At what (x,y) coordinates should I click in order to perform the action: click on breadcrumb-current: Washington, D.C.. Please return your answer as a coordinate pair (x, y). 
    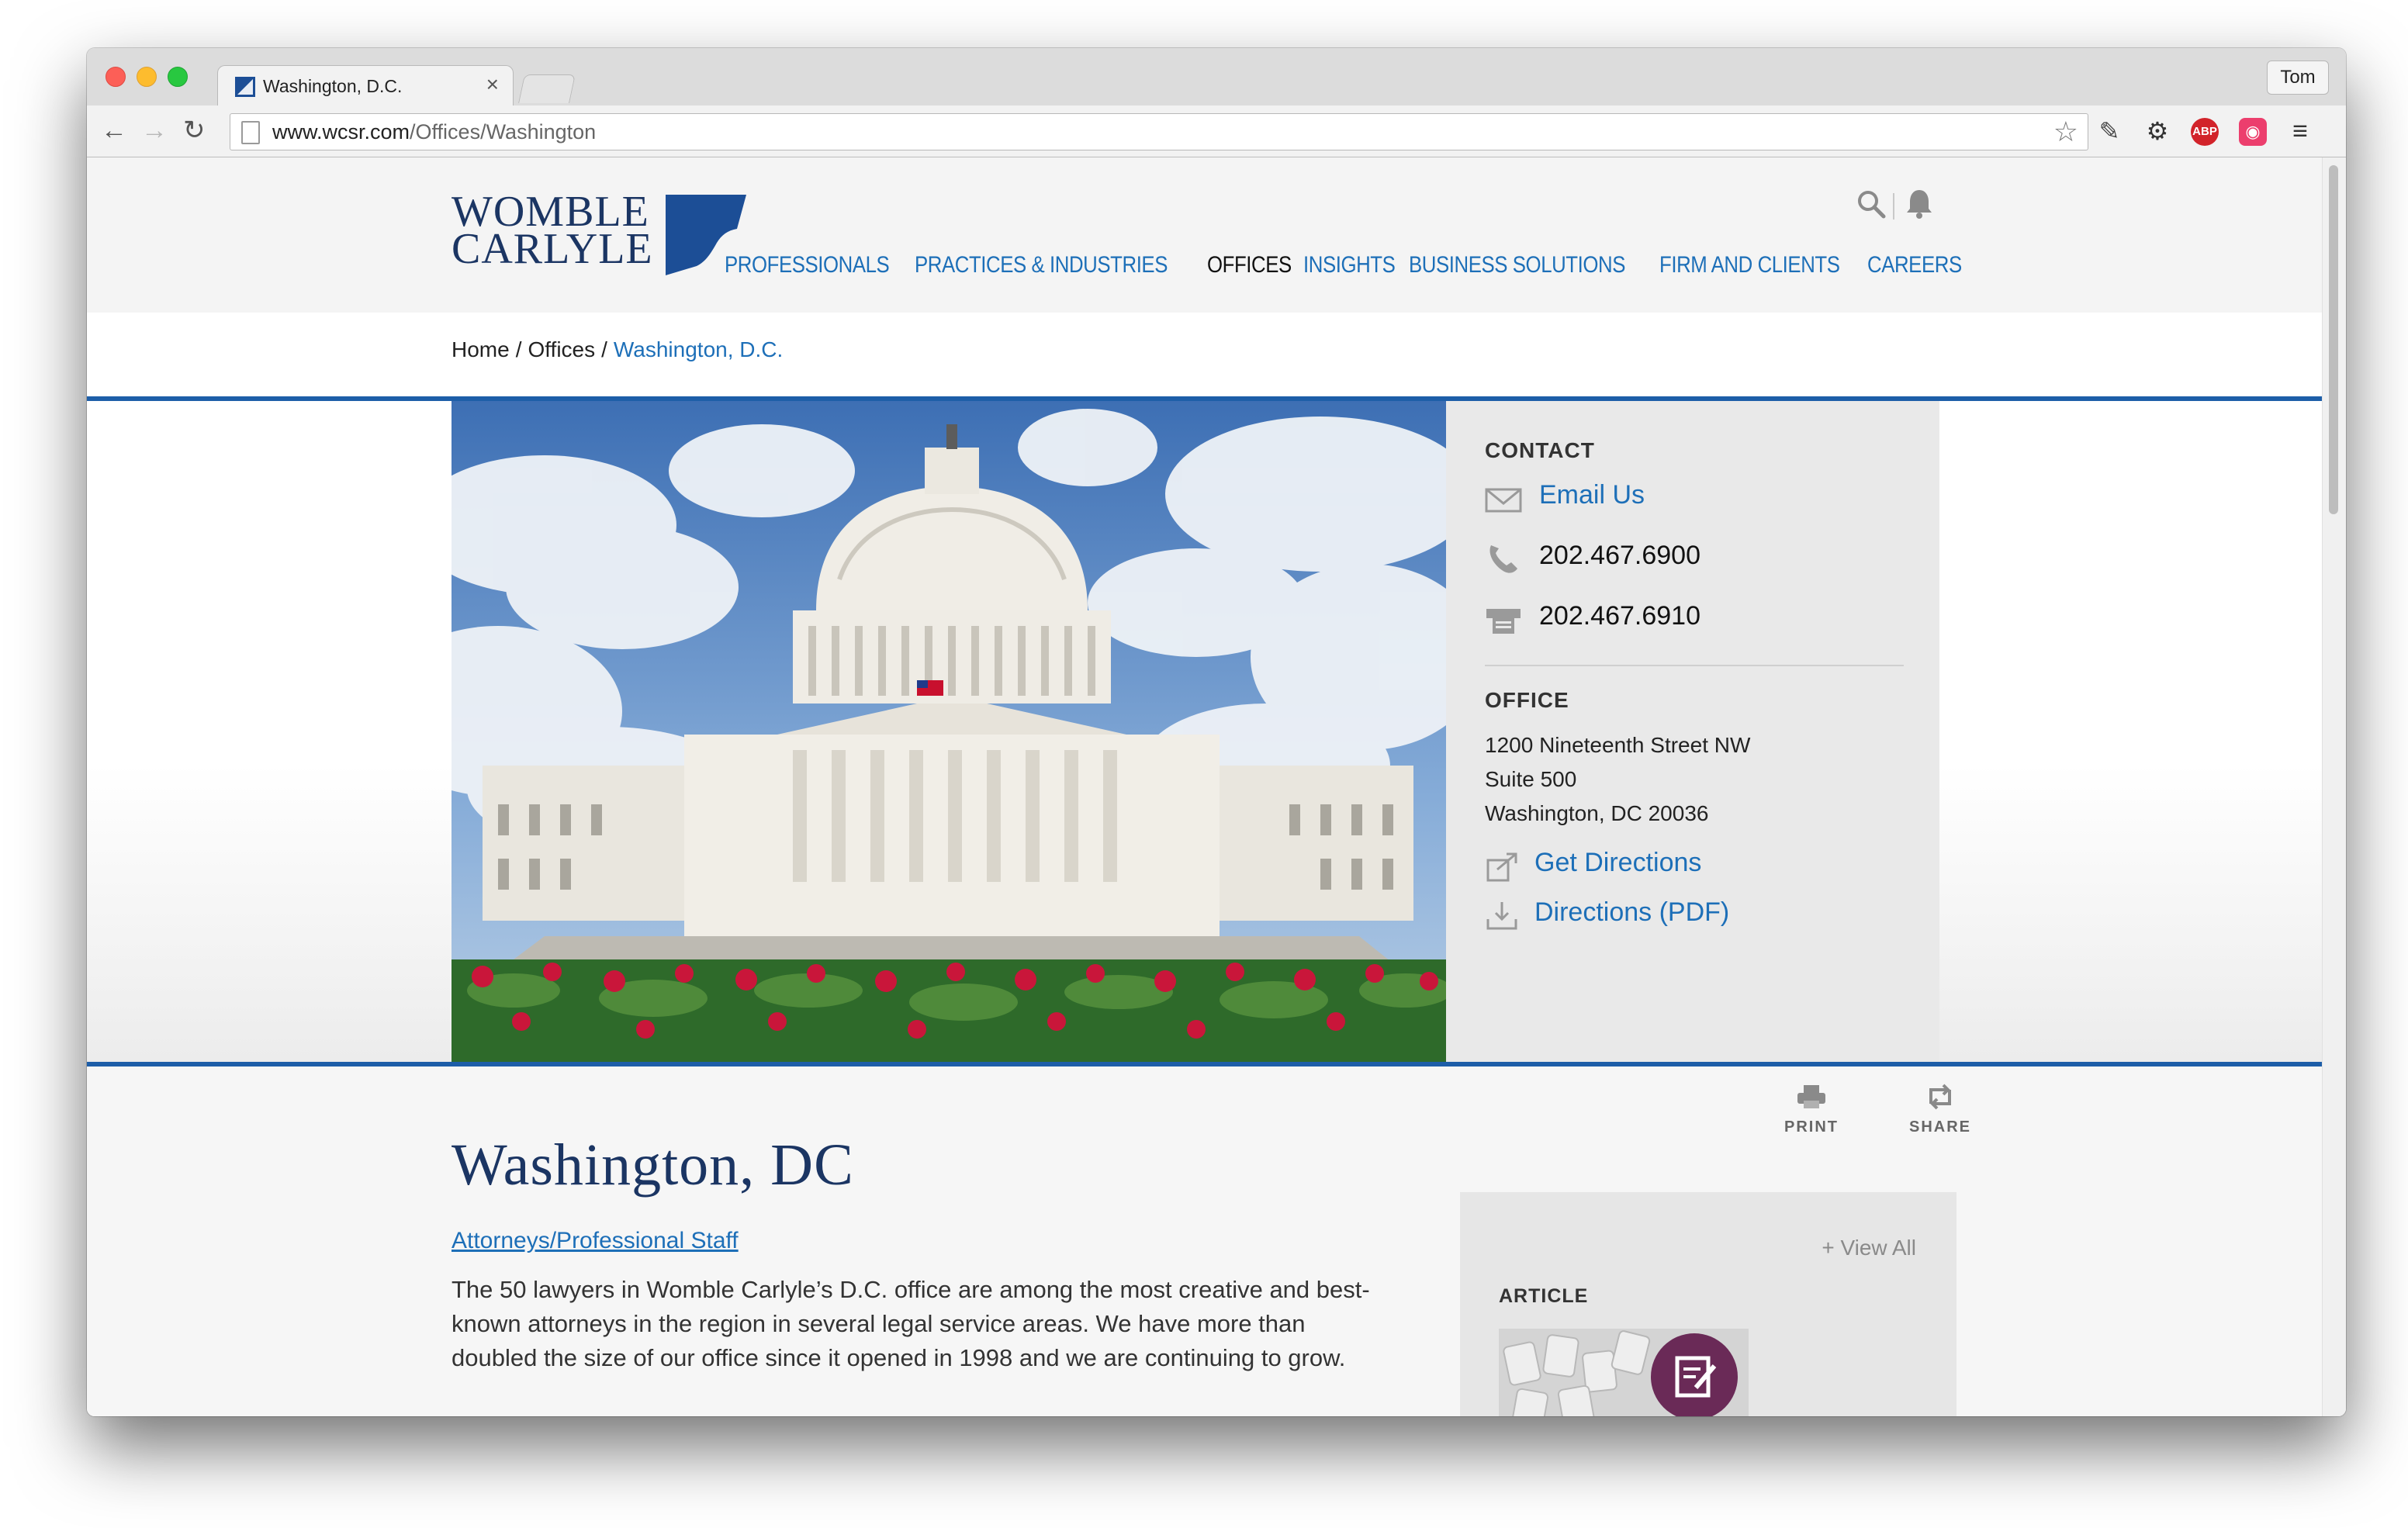
    Looking at the image, I should click on (698, 349).